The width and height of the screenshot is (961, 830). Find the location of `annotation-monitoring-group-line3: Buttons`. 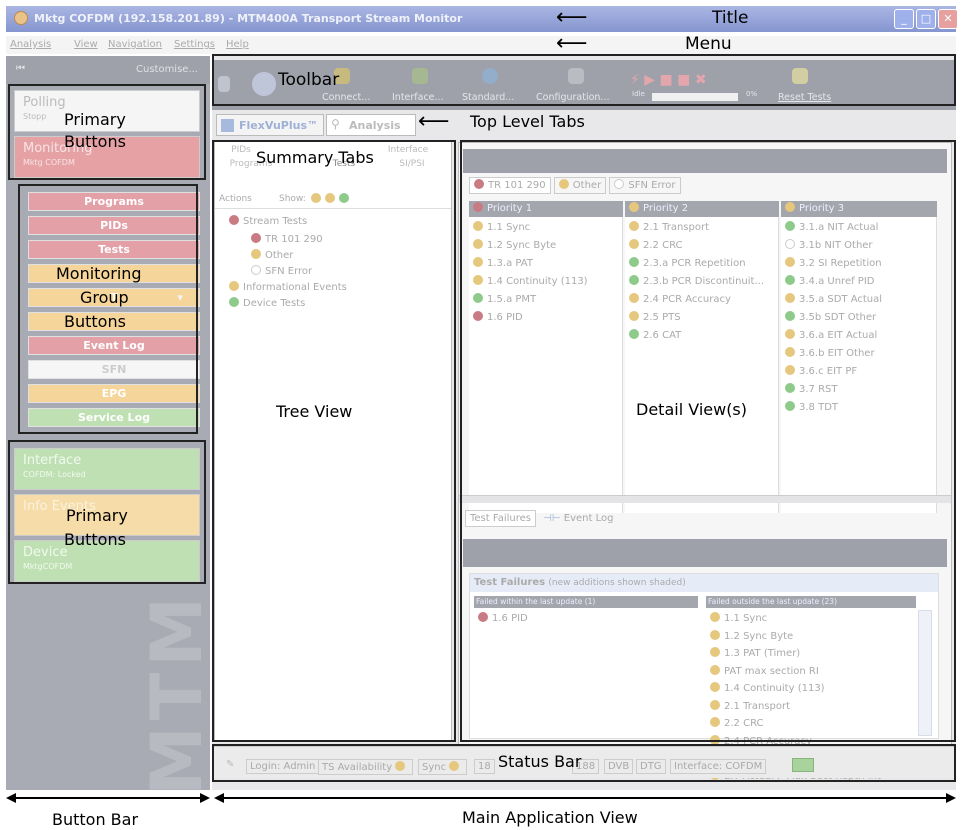

annotation-monitoring-group-line3: Buttons is located at coordinates (95, 321).